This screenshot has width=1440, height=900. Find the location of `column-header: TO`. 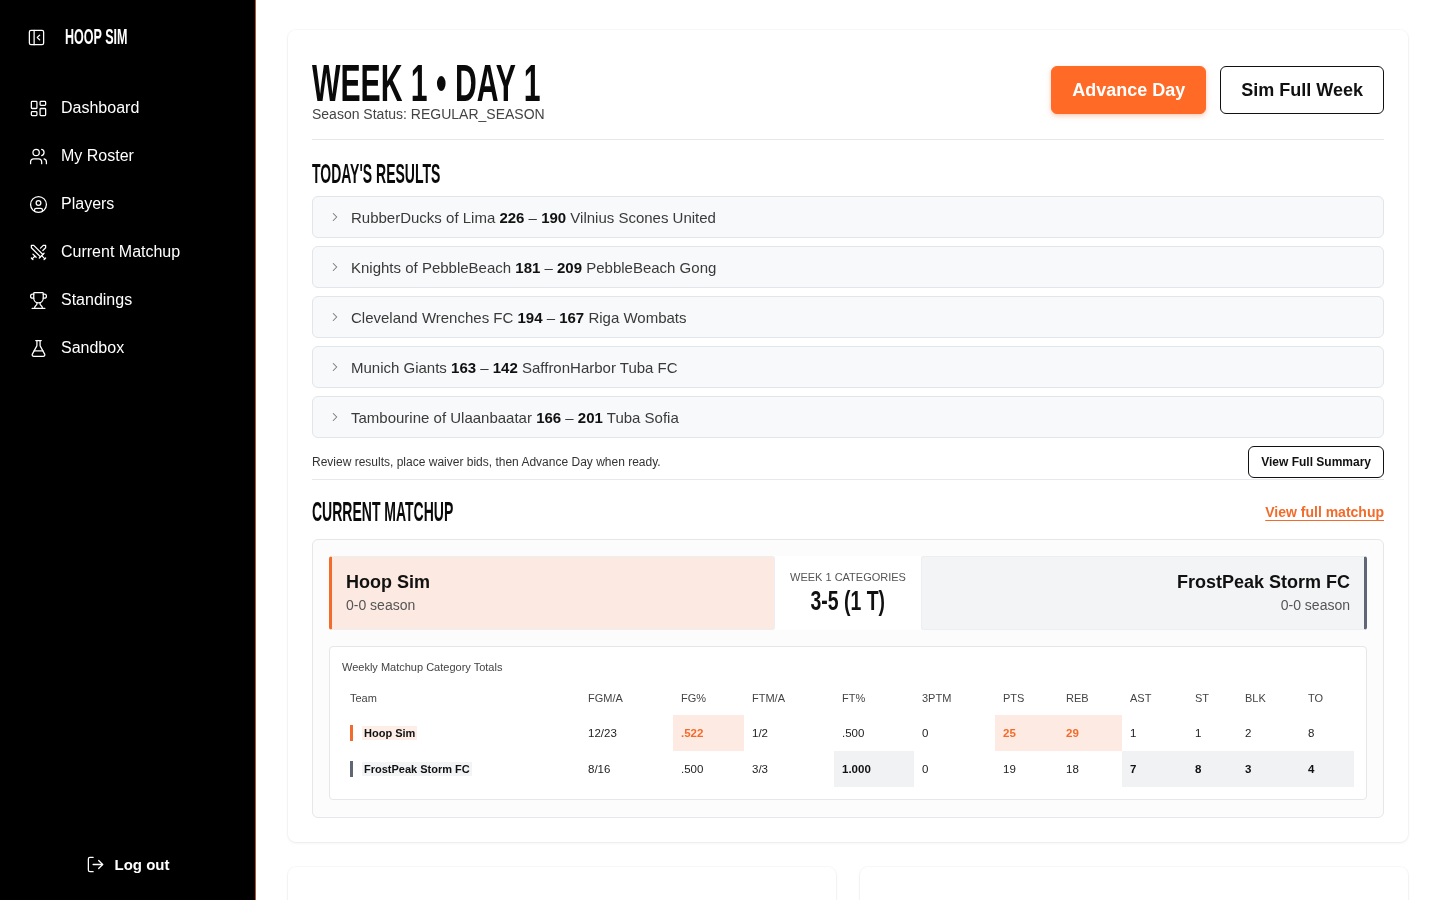

column-header: TO is located at coordinates (1315, 698).